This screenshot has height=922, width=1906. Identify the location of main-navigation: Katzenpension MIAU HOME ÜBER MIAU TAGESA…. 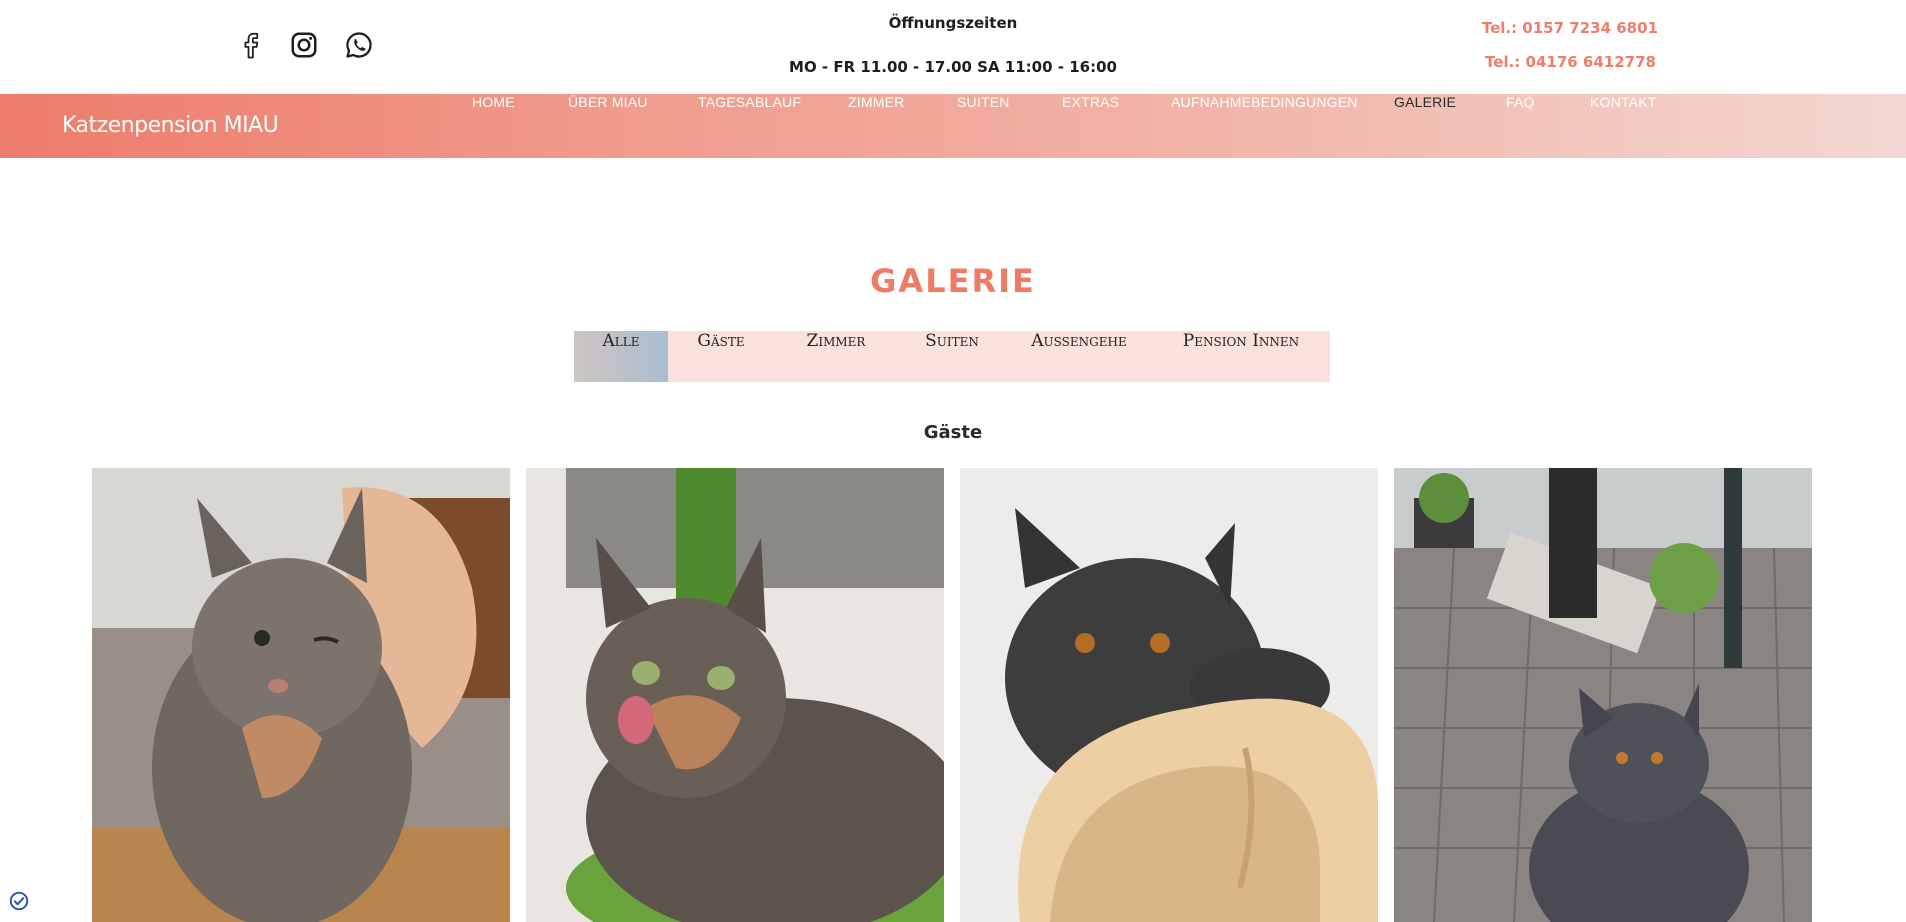
(953, 126).